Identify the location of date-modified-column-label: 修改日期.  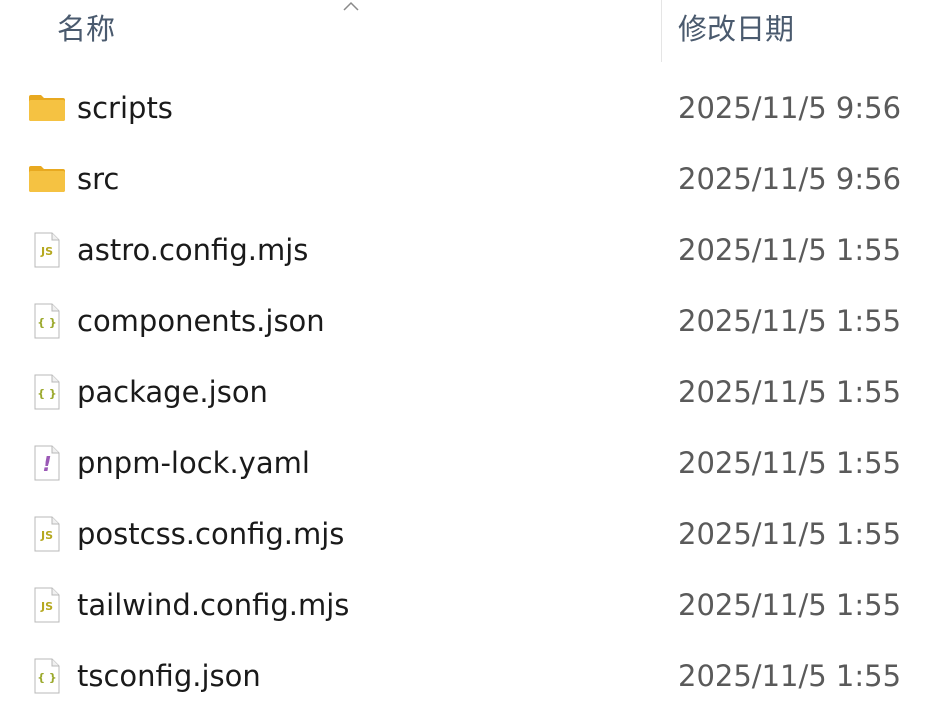
(736, 29).